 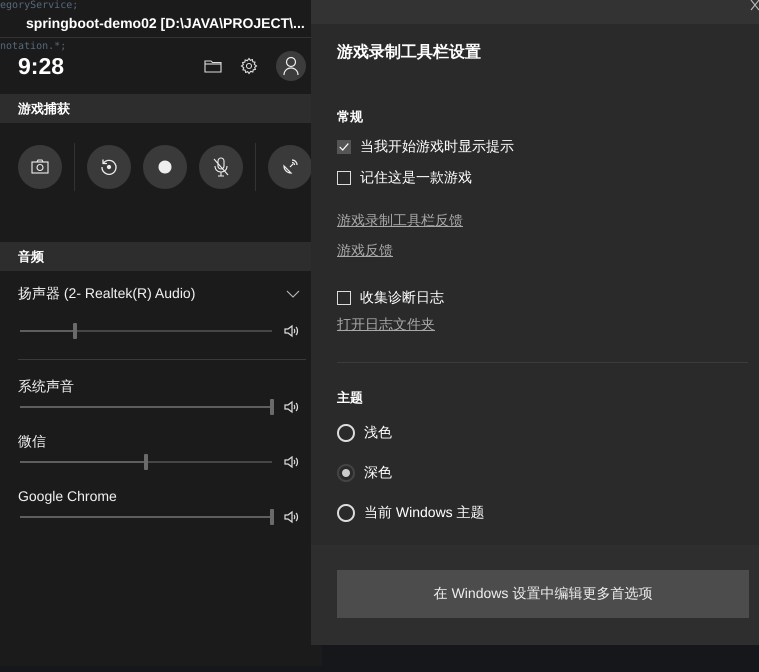 I want to click on replay-button, so click(x=109, y=167).